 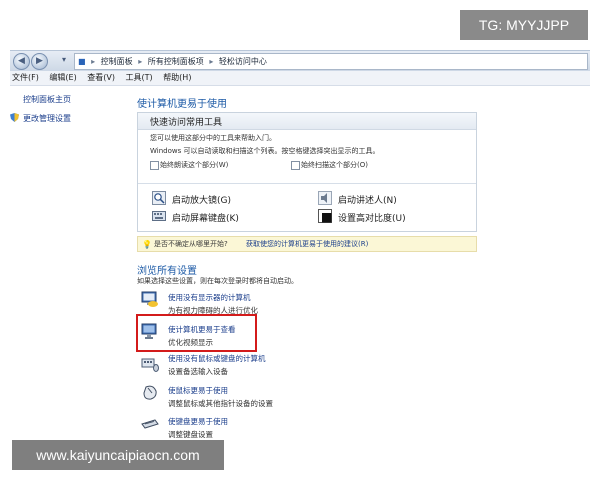 What do you see at coordinates (201, 199) in the screenshot?
I see `start-magnifier-link: 启动放大镜(G)` at bounding box center [201, 199].